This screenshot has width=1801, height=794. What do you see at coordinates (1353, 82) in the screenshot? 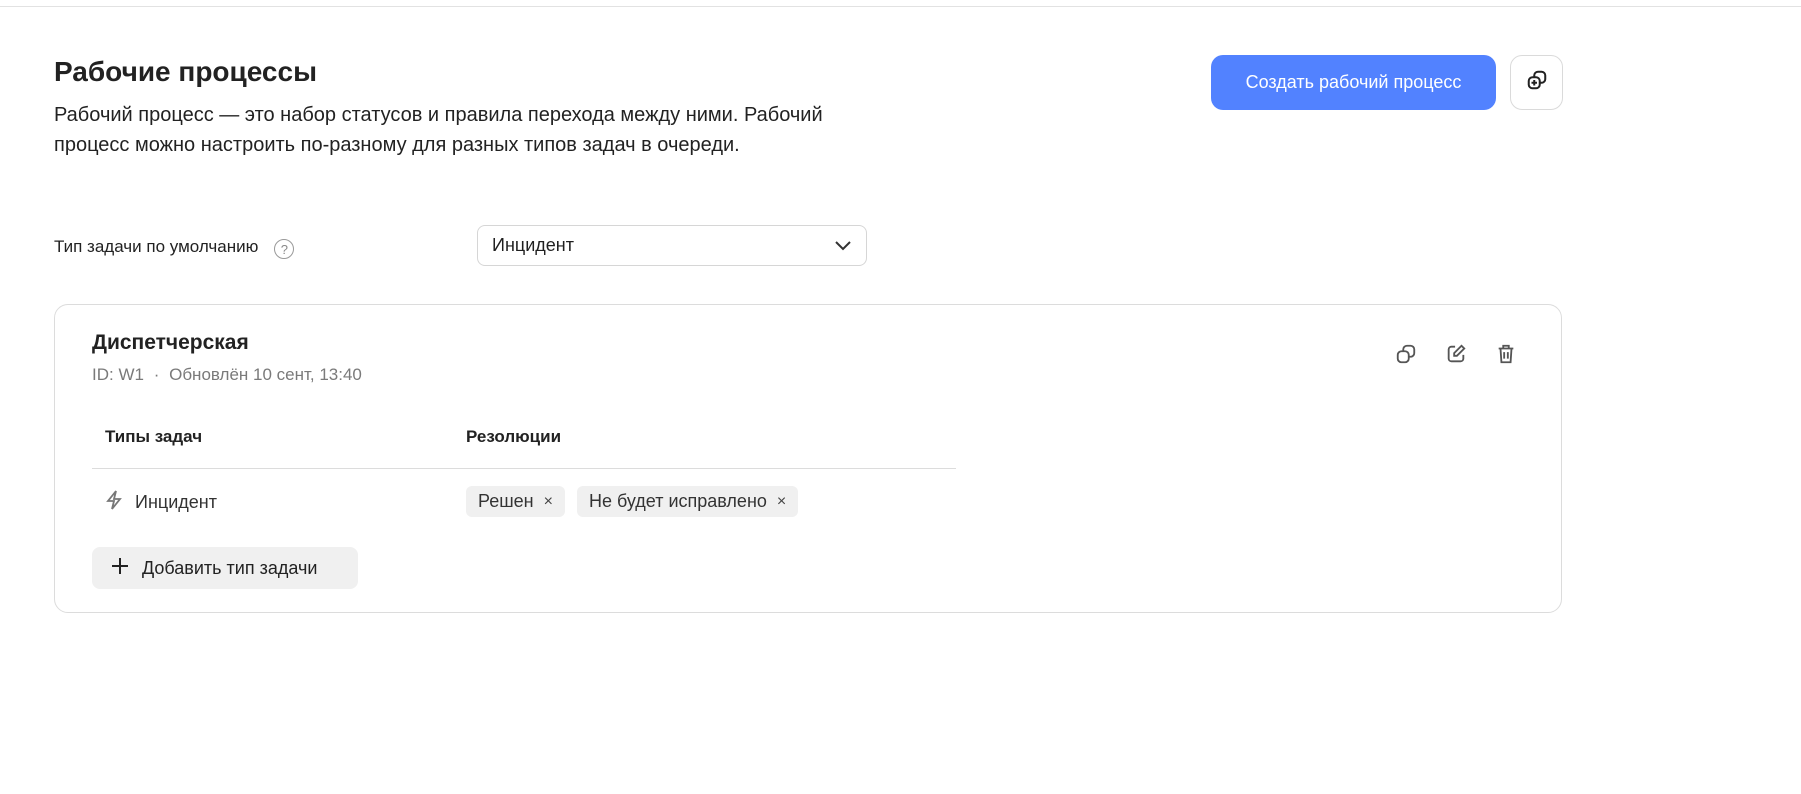
I see `create-workflow-button: Создать рабочий процесс` at bounding box center [1353, 82].